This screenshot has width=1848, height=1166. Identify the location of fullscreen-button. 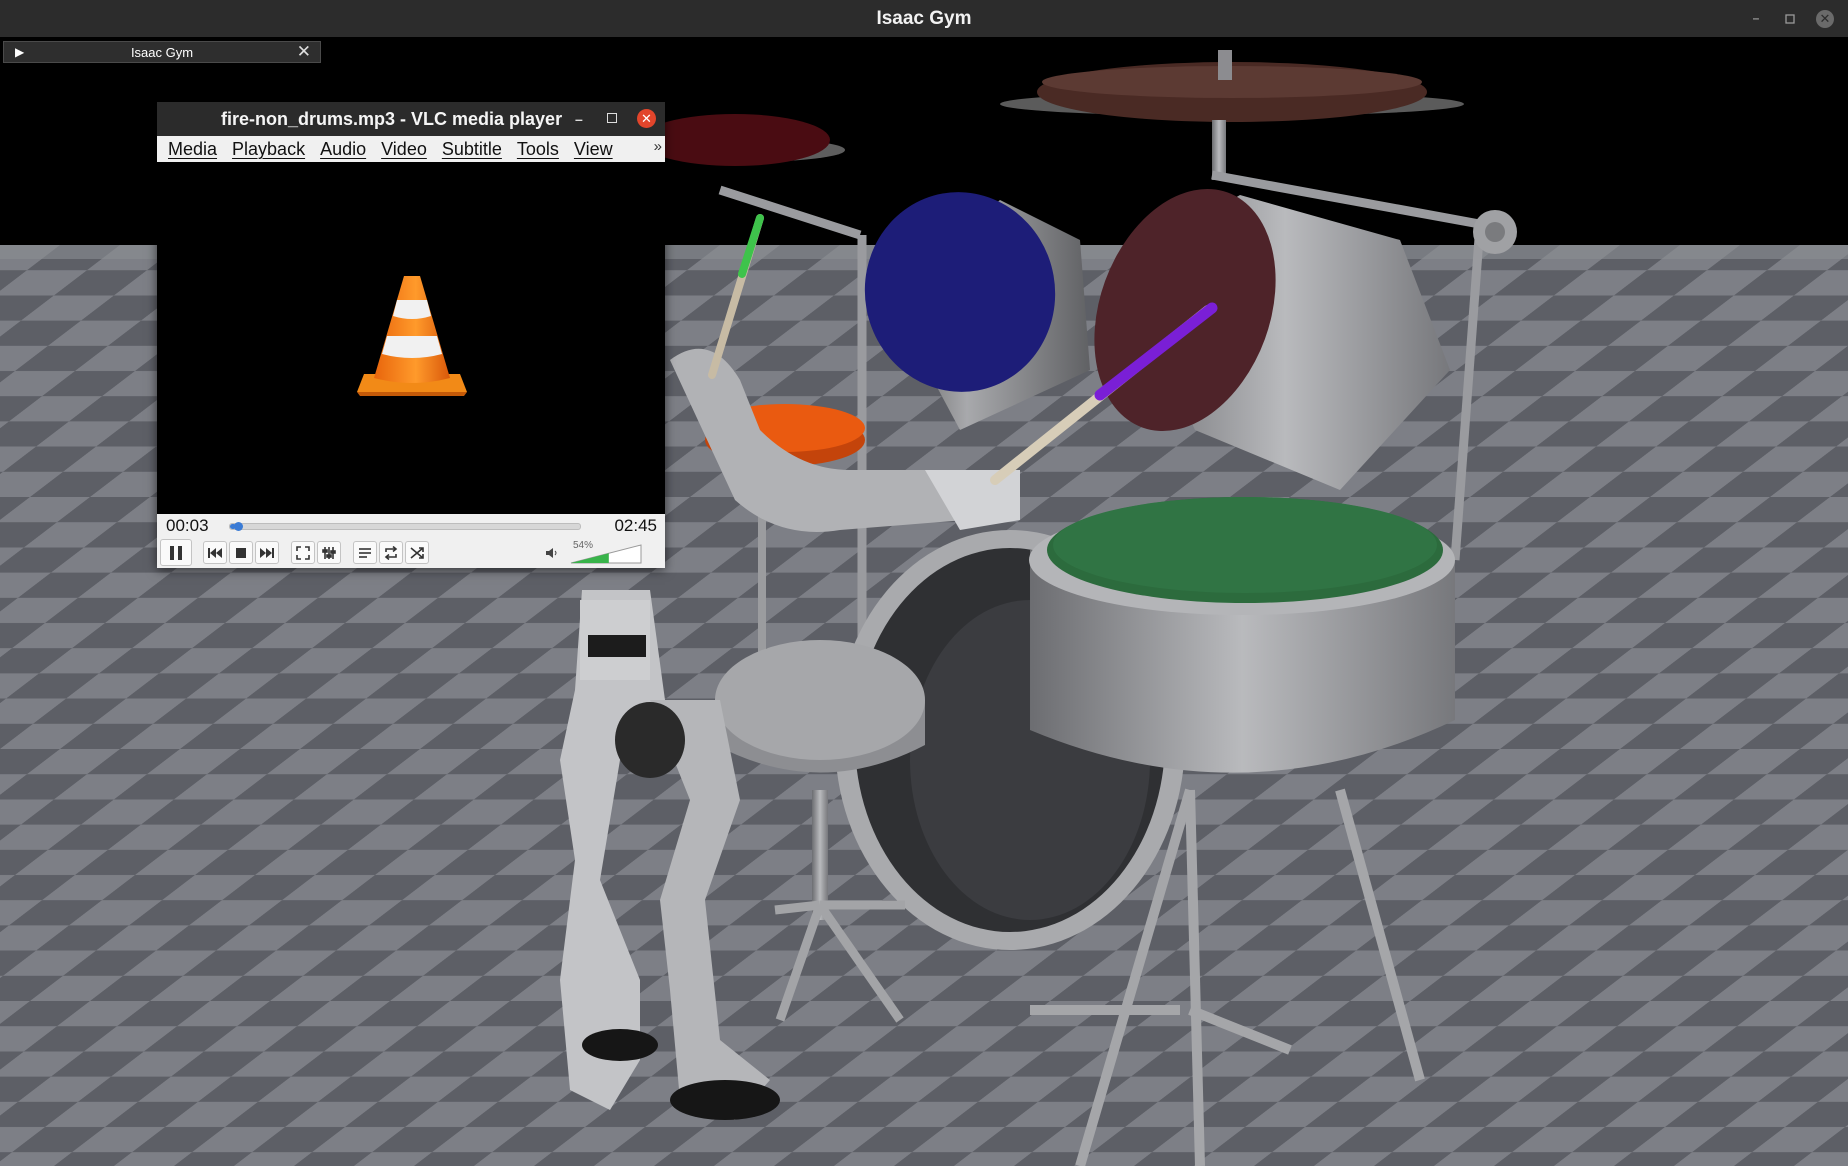
(303, 552).